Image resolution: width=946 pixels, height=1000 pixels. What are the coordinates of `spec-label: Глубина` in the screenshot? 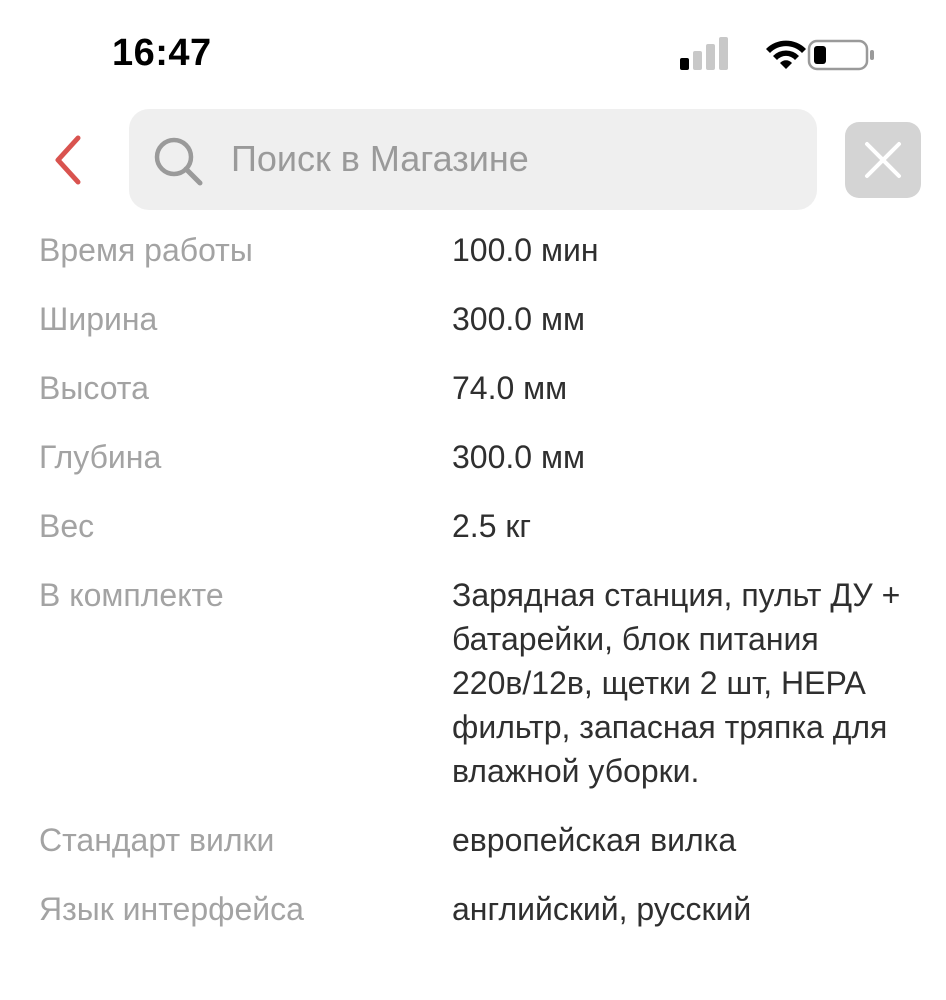 It's located at (100, 457).